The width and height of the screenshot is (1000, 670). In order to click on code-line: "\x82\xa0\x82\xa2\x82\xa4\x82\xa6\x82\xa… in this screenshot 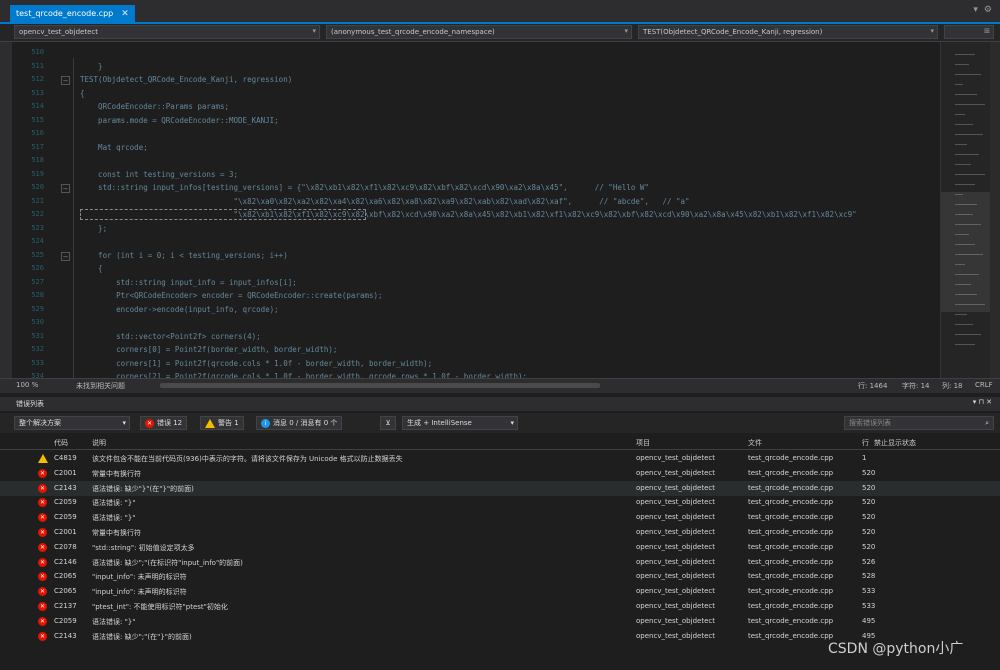, I will do `click(385, 201)`.